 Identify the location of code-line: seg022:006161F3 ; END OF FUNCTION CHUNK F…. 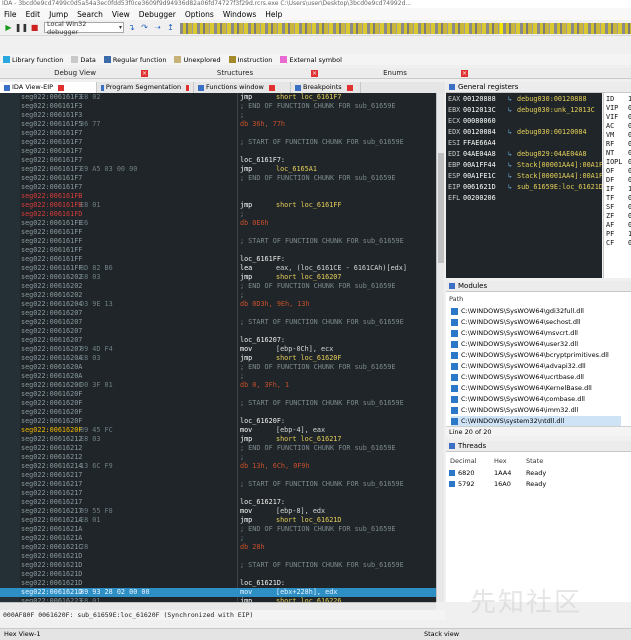
(218, 106).